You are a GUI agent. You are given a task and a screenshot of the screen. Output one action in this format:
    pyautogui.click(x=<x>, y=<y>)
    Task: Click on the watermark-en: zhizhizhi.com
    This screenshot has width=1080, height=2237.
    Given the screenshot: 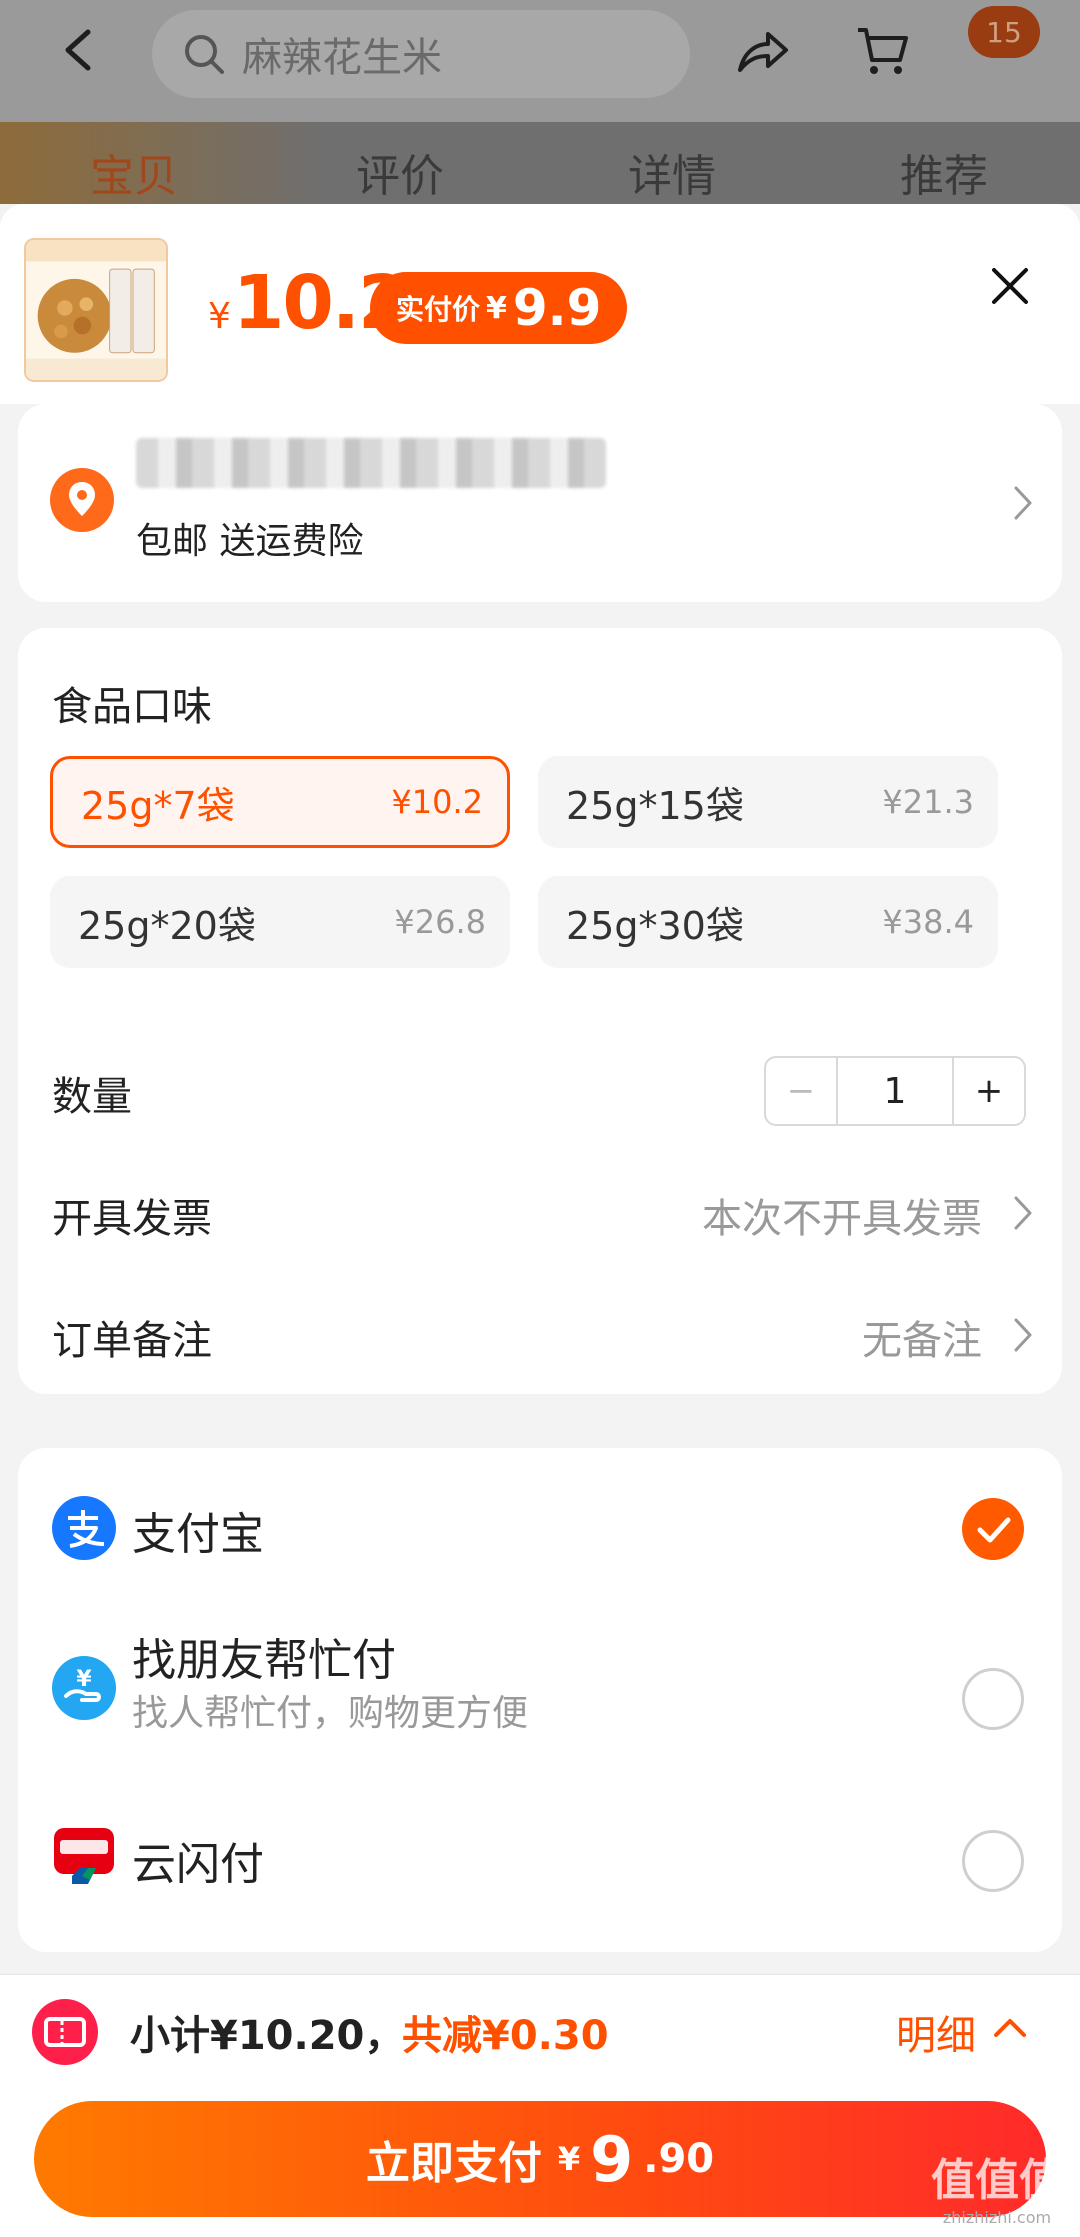 What is the action you would take?
    pyautogui.click(x=997, y=2217)
    